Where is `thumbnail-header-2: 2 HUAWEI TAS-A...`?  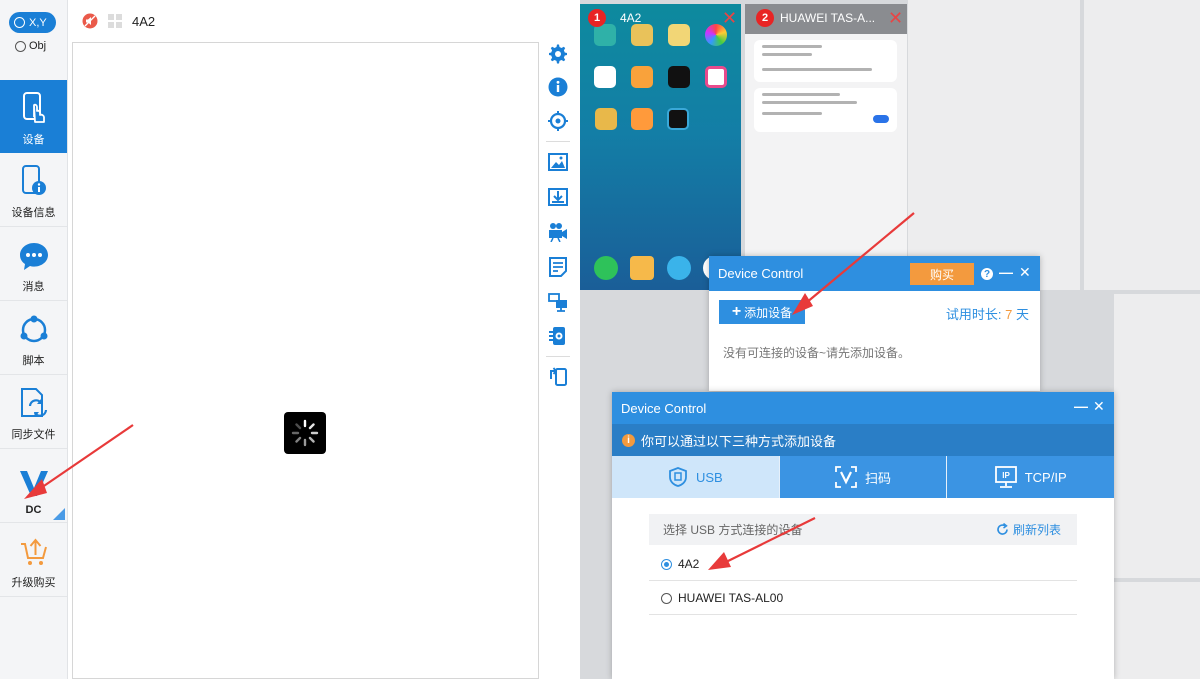
thumbnail-header-2: 2 HUAWEI TAS-A... is located at coordinates (815, 18).